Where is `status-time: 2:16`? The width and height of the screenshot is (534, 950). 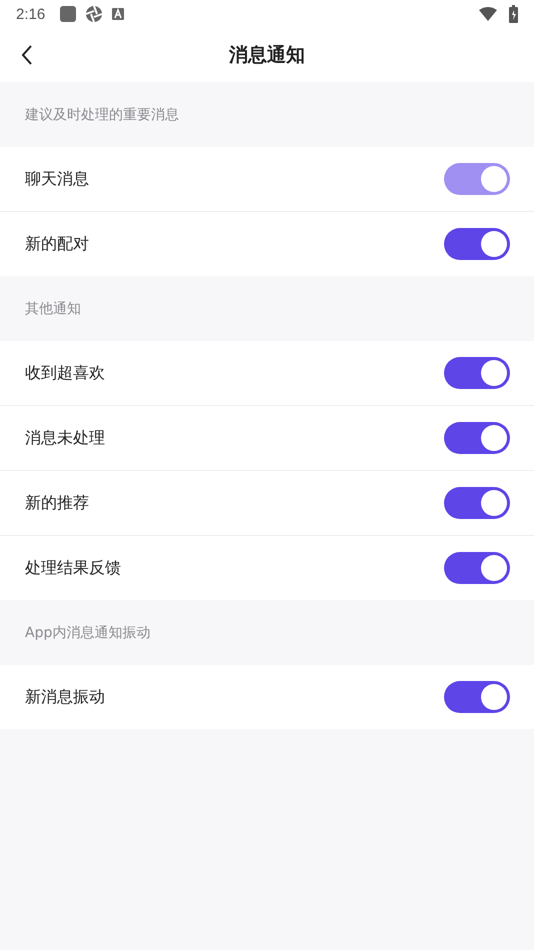
status-time: 2:16 is located at coordinates (31, 14).